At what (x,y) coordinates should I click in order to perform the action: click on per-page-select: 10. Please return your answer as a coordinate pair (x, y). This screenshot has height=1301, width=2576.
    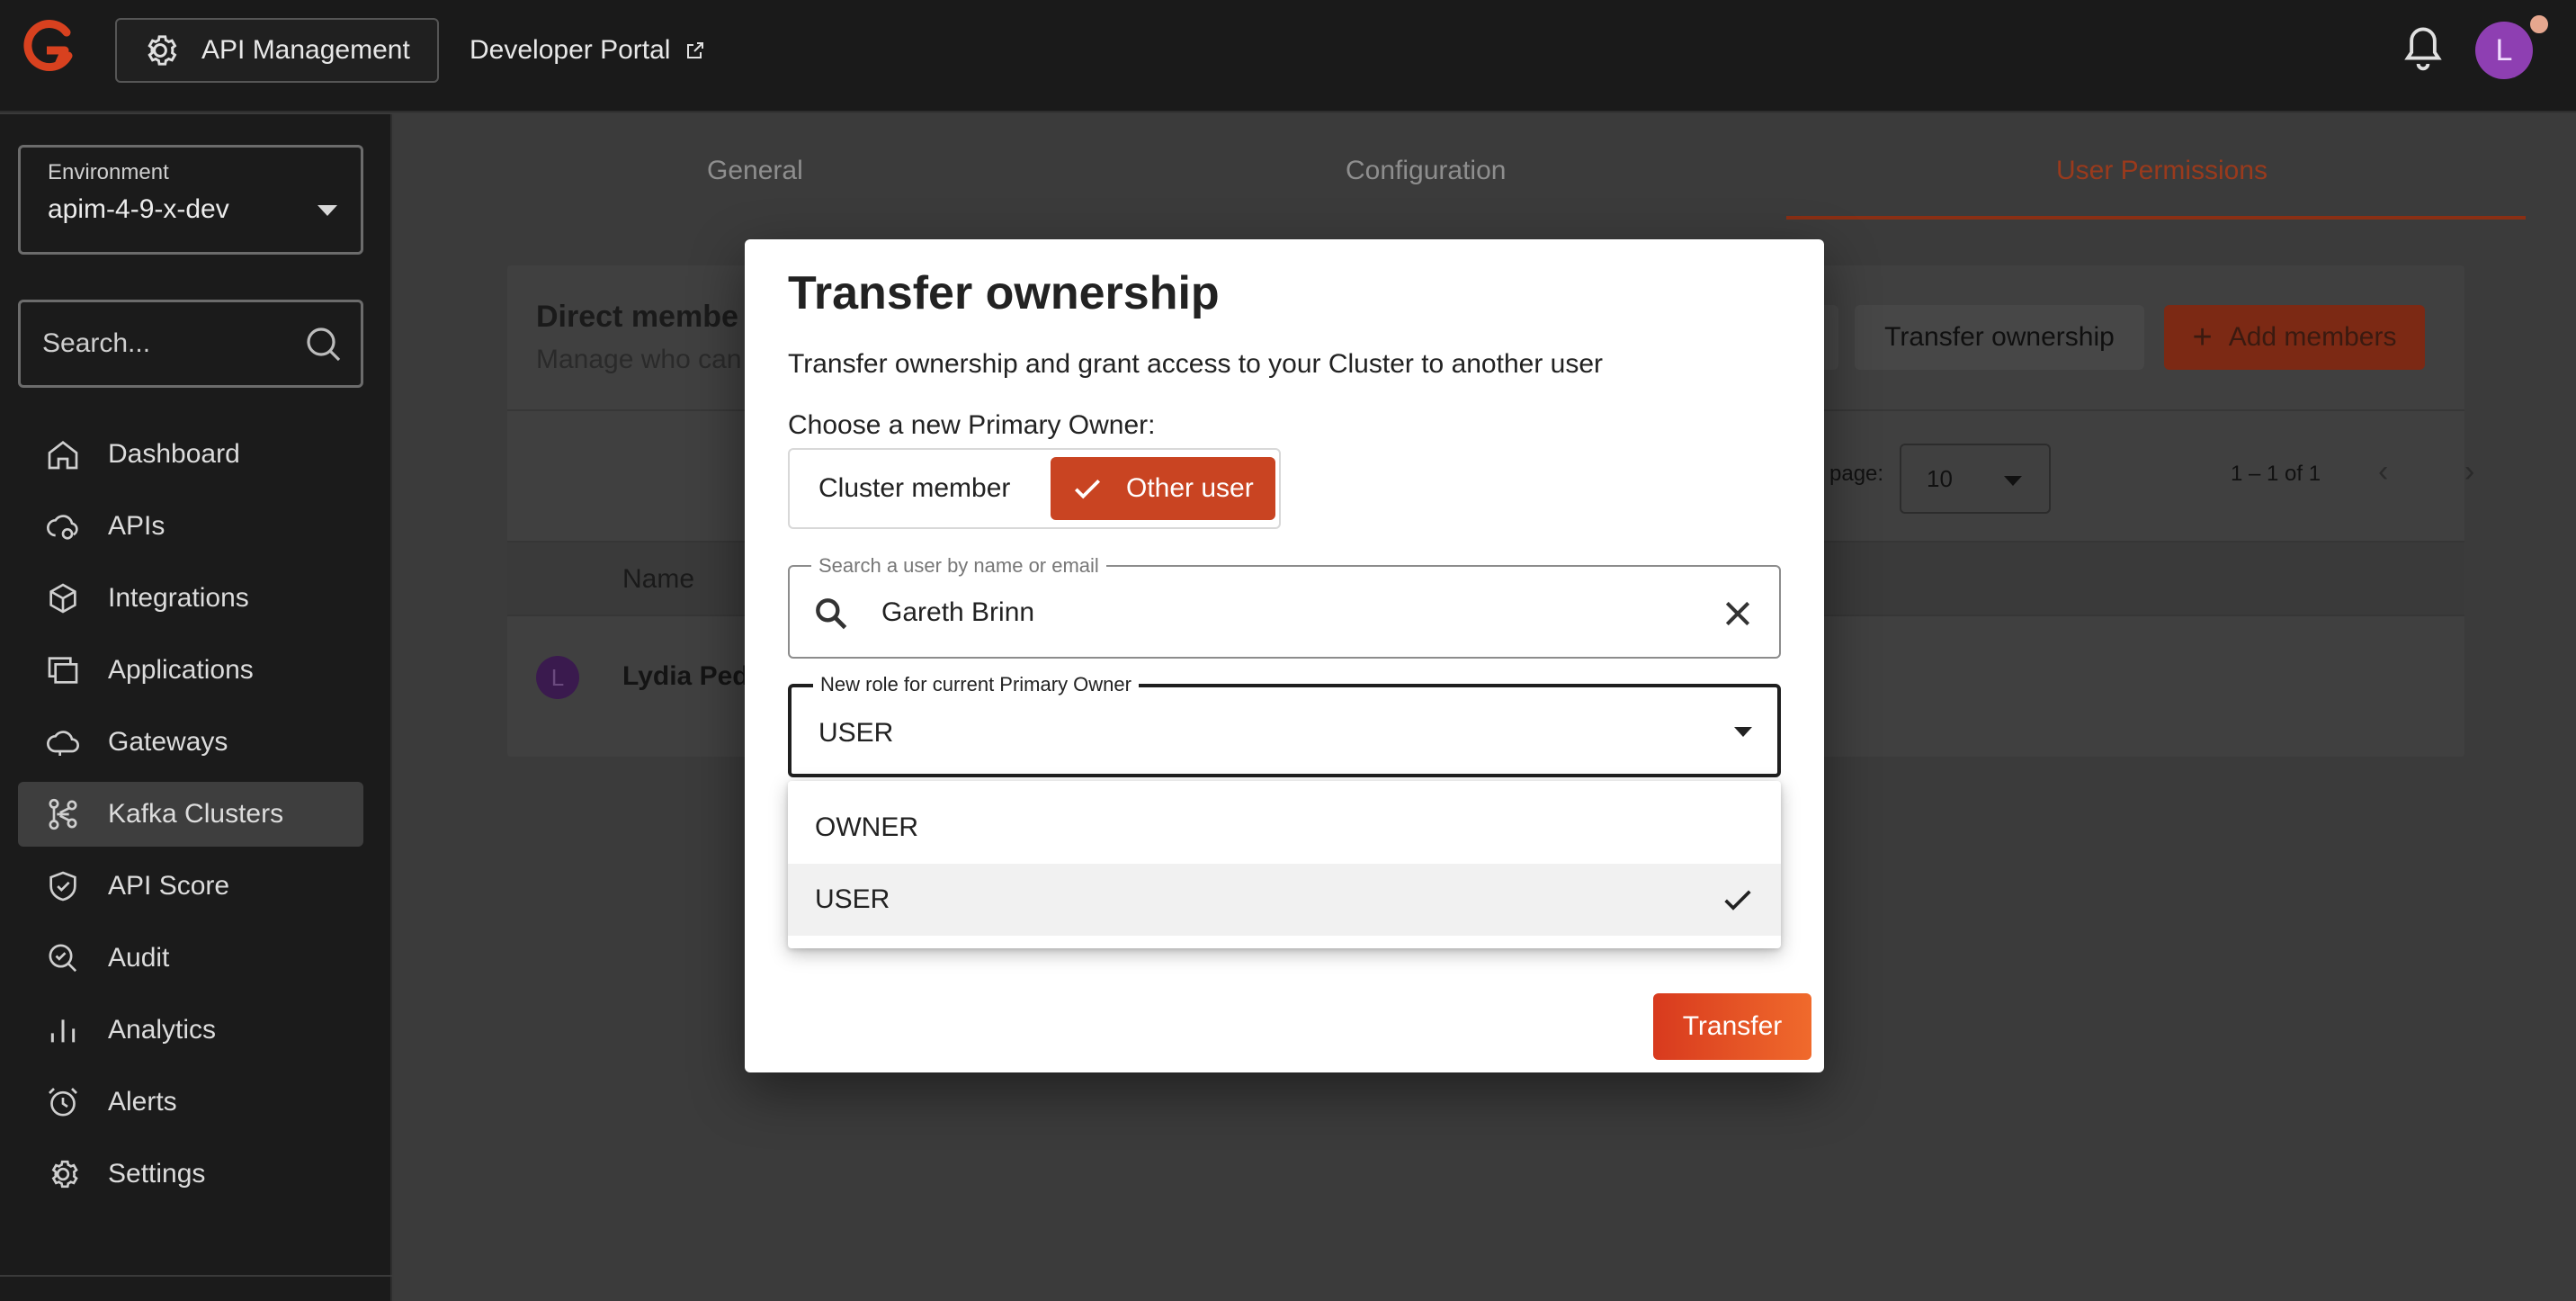
    Looking at the image, I should click on (1975, 479).